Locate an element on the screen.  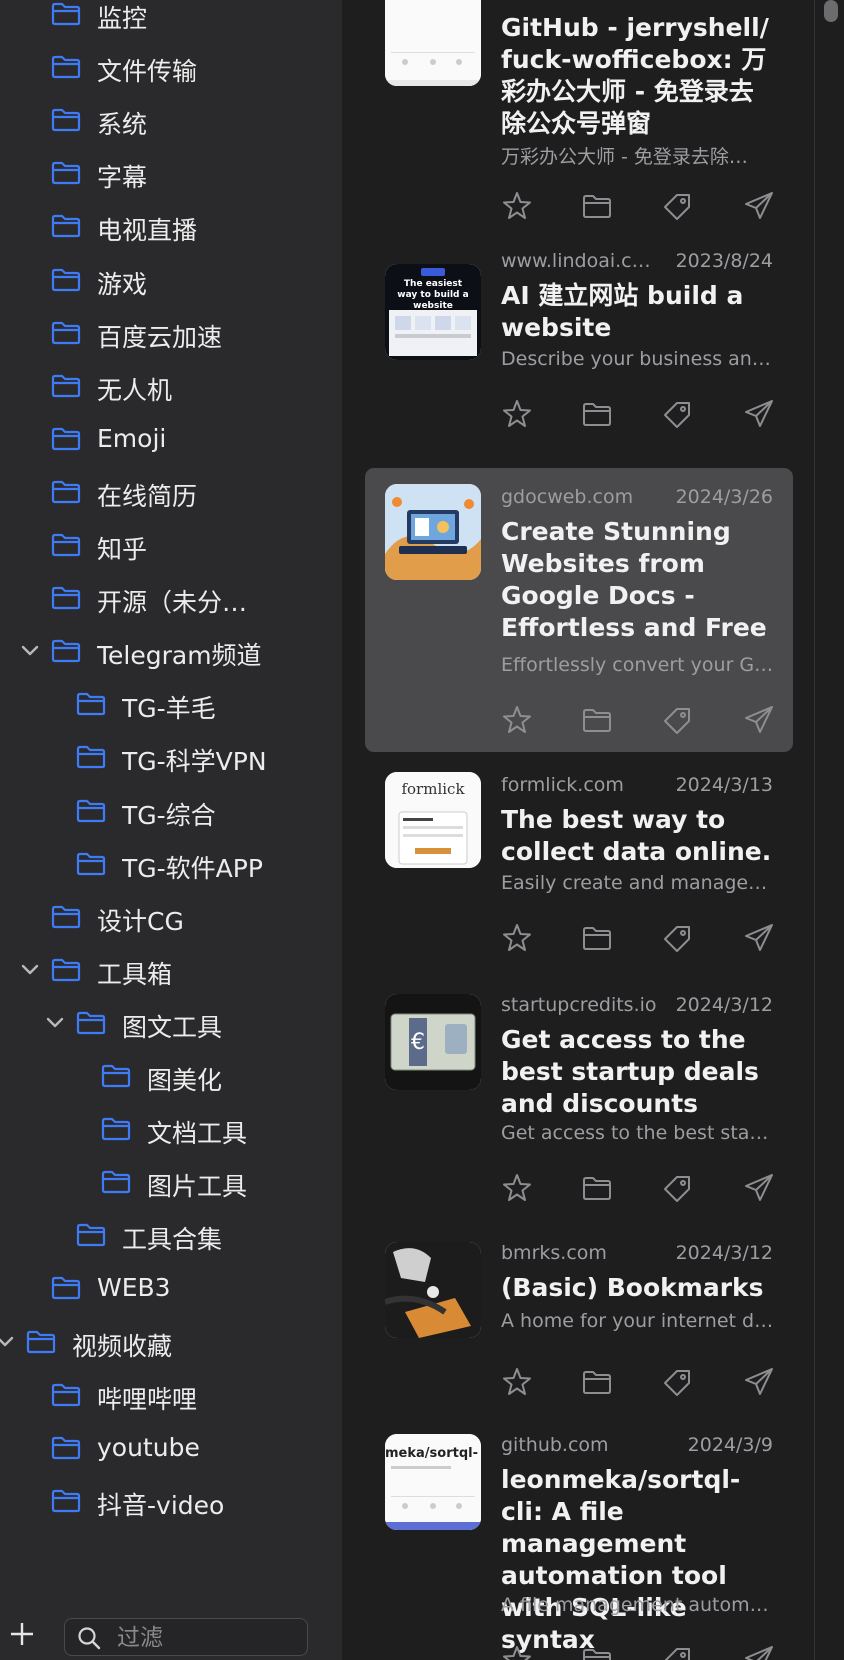
sidebar-item: 图文工具 is located at coordinates (171, 1023).